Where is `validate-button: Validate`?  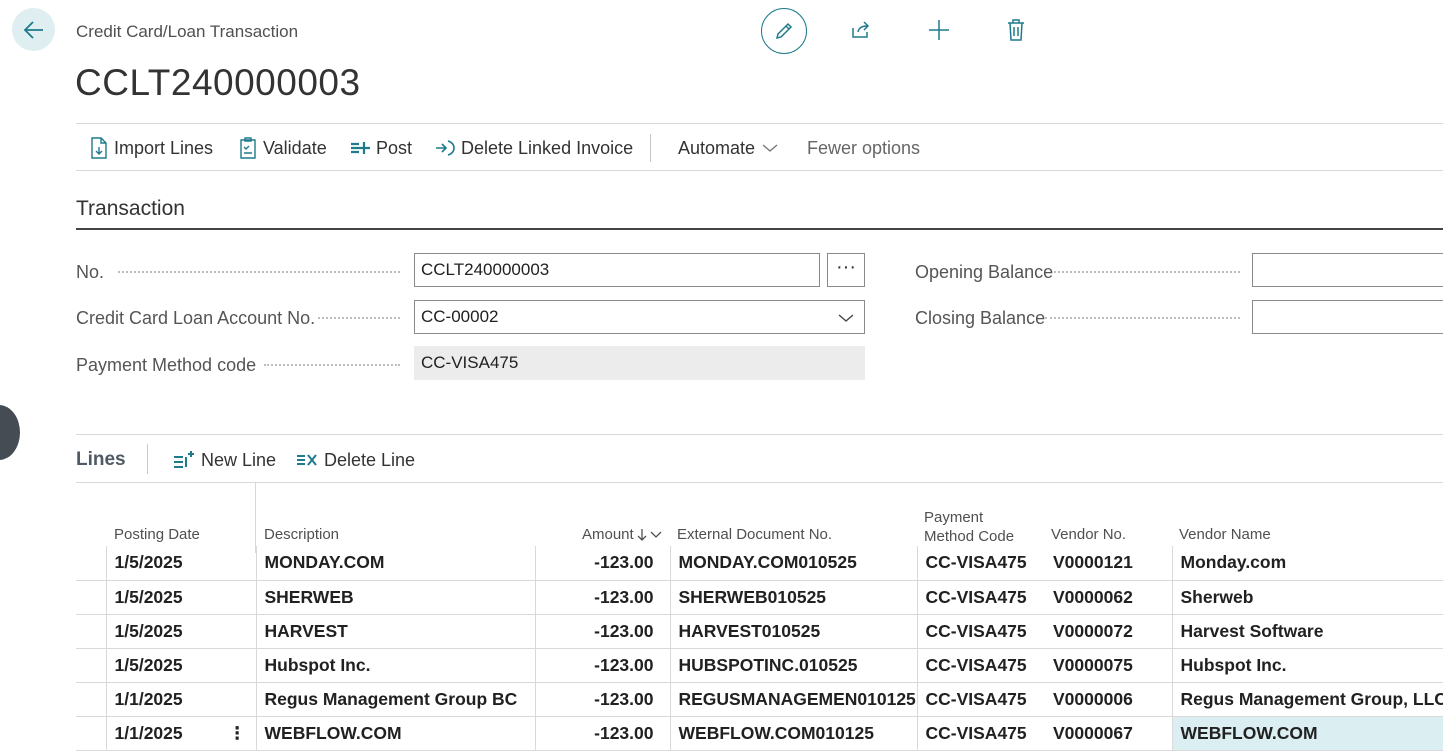
validate-button: Validate is located at coordinates (283, 148).